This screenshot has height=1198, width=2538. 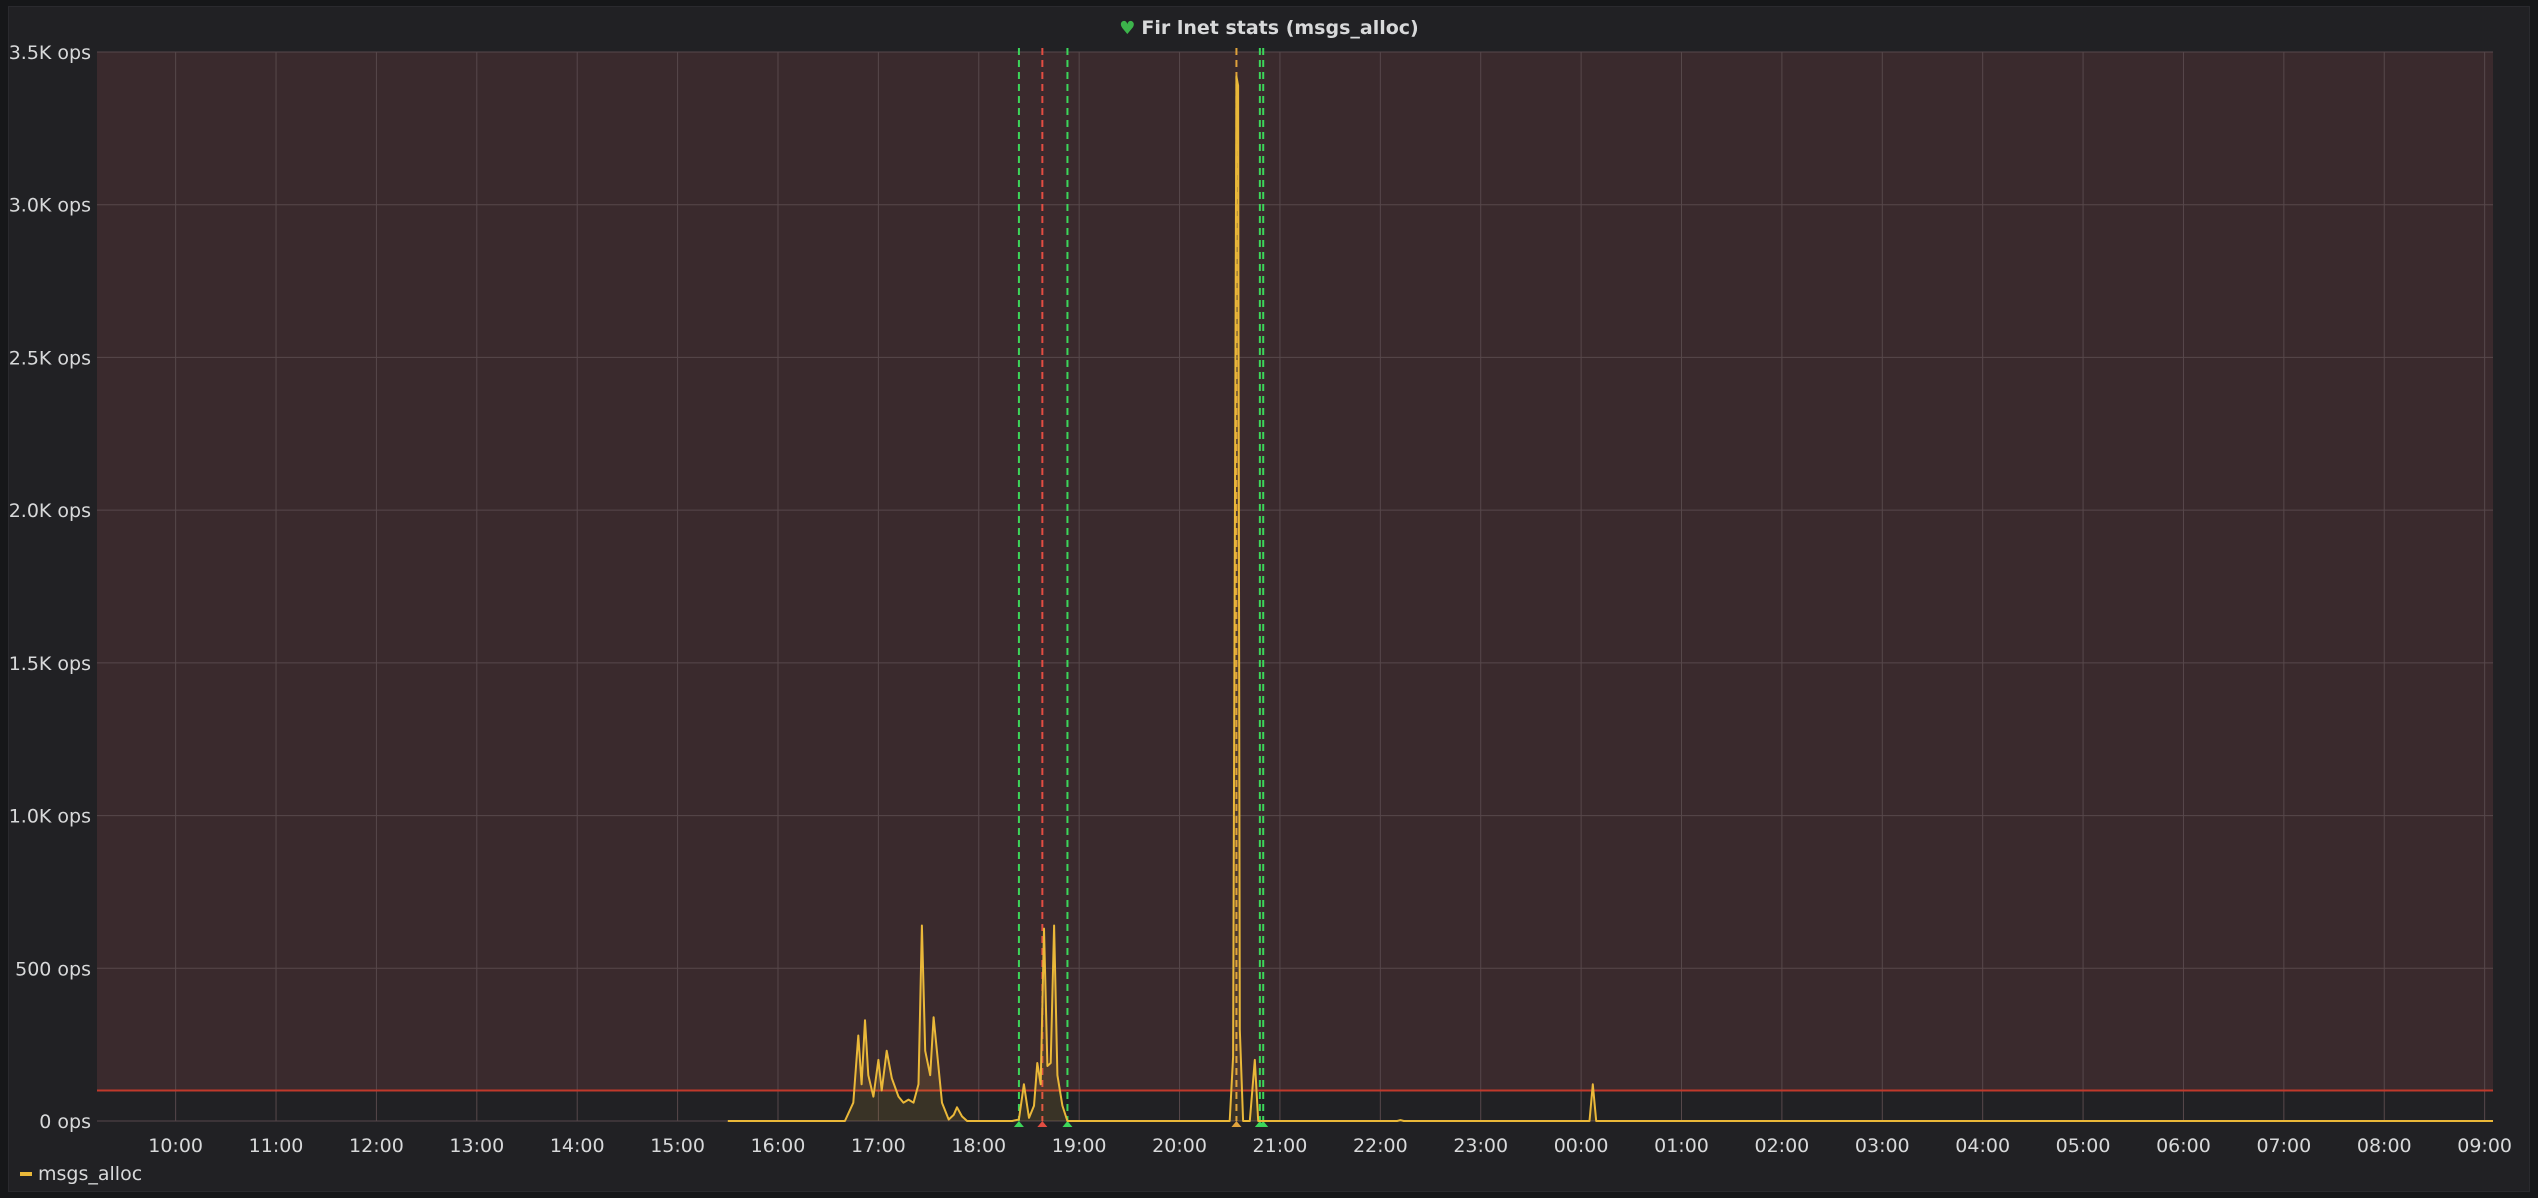 What do you see at coordinates (2183, 1146) in the screenshot?
I see `x-tick-label: 06:00` at bounding box center [2183, 1146].